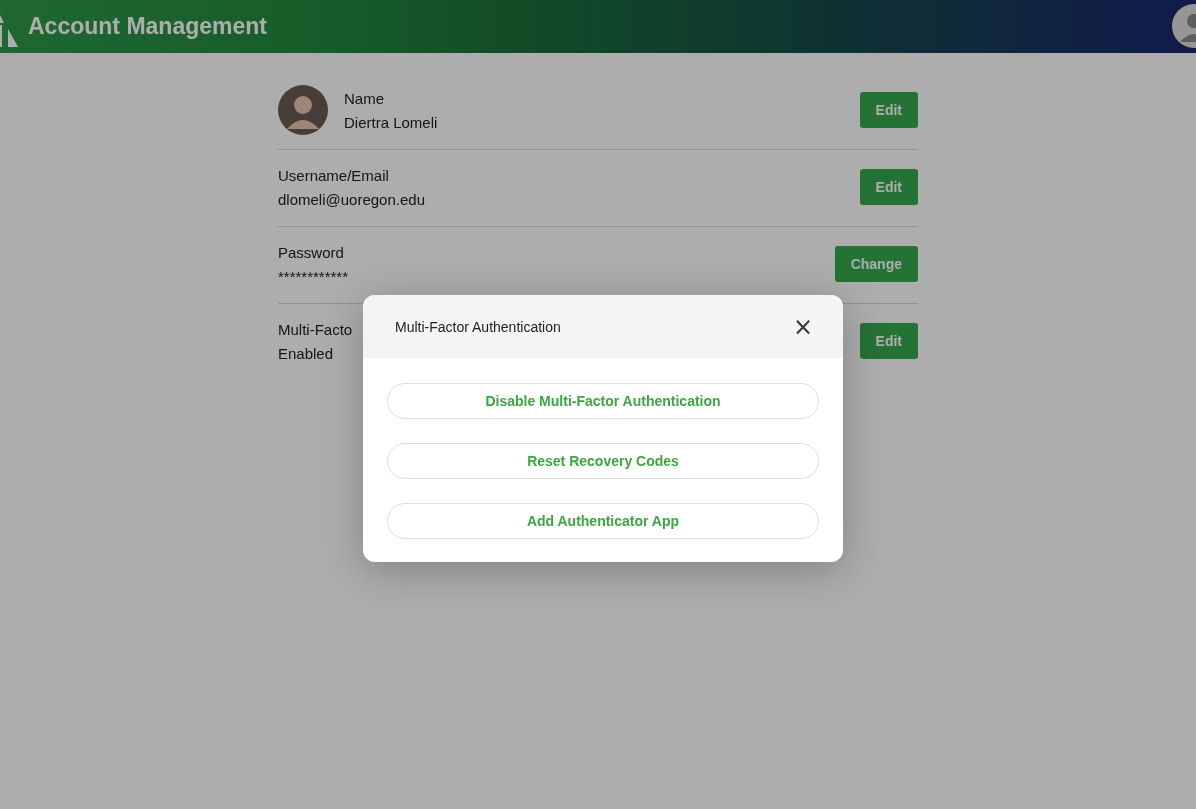 This screenshot has height=809, width=1196. I want to click on field-value: Enabled, so click(306, 353).